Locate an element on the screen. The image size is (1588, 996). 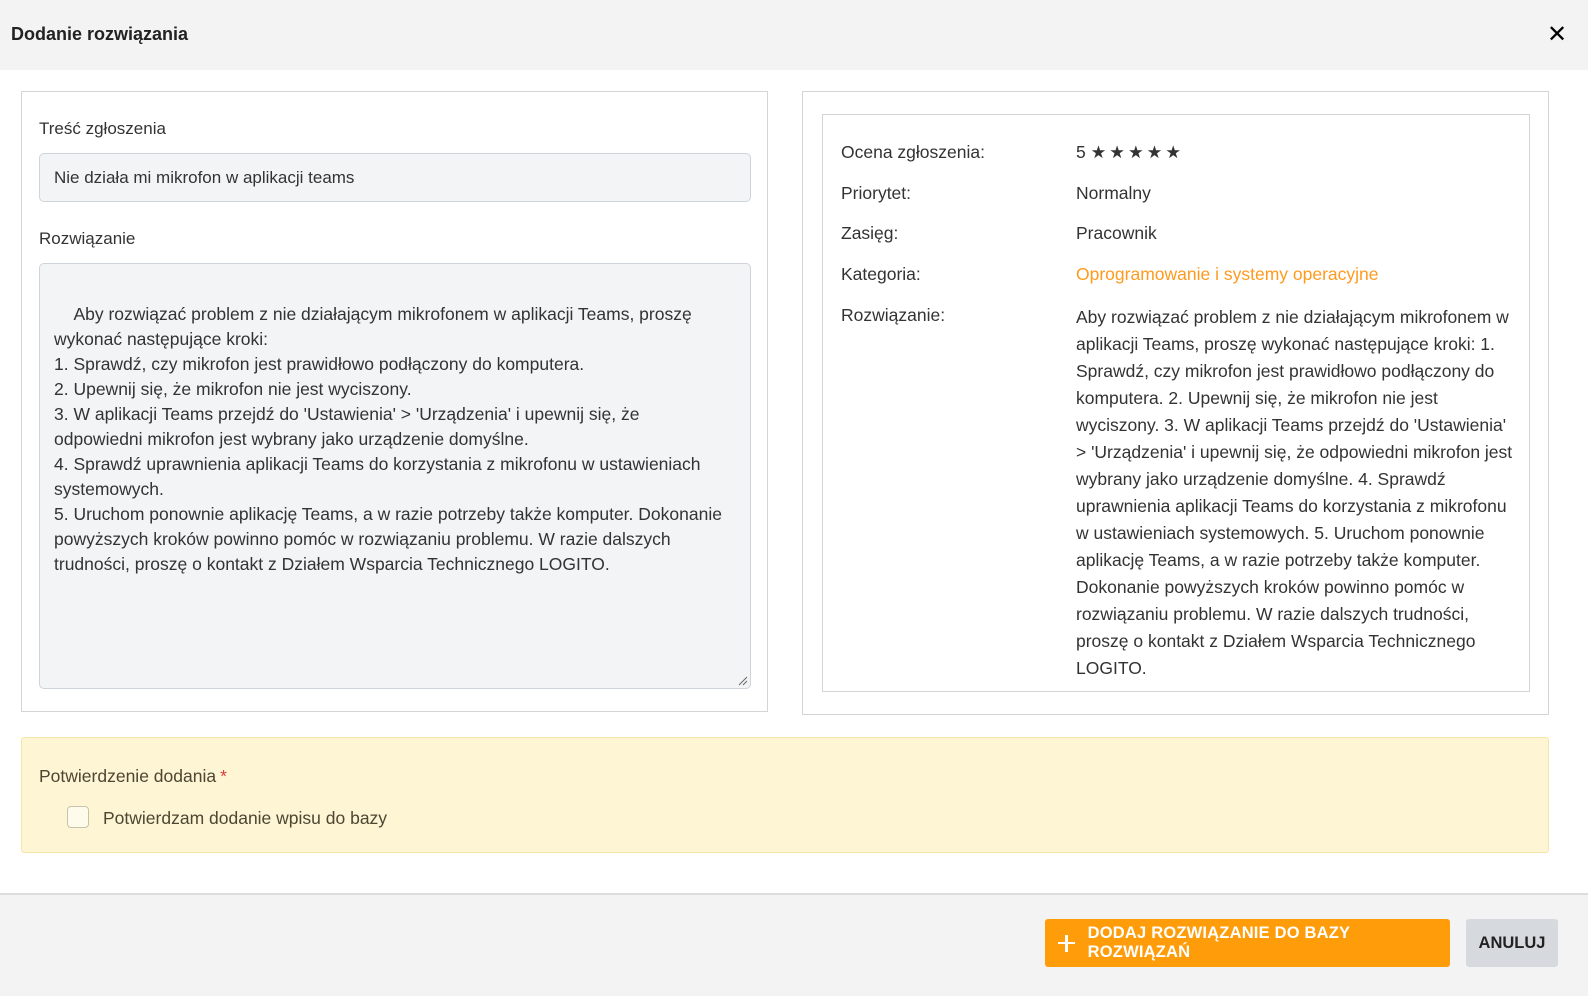
ticket-content-field: Nie działa mi mikrofon w aplikacji teams is located at coordinates (395, 177).